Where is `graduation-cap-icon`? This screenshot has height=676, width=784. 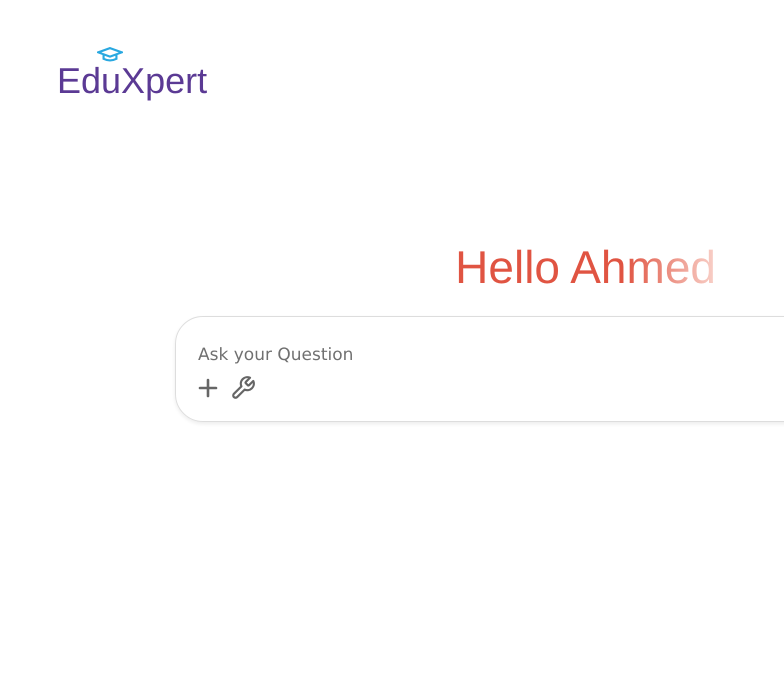 graduation-cap-icon is located at coordinates (110, 54).